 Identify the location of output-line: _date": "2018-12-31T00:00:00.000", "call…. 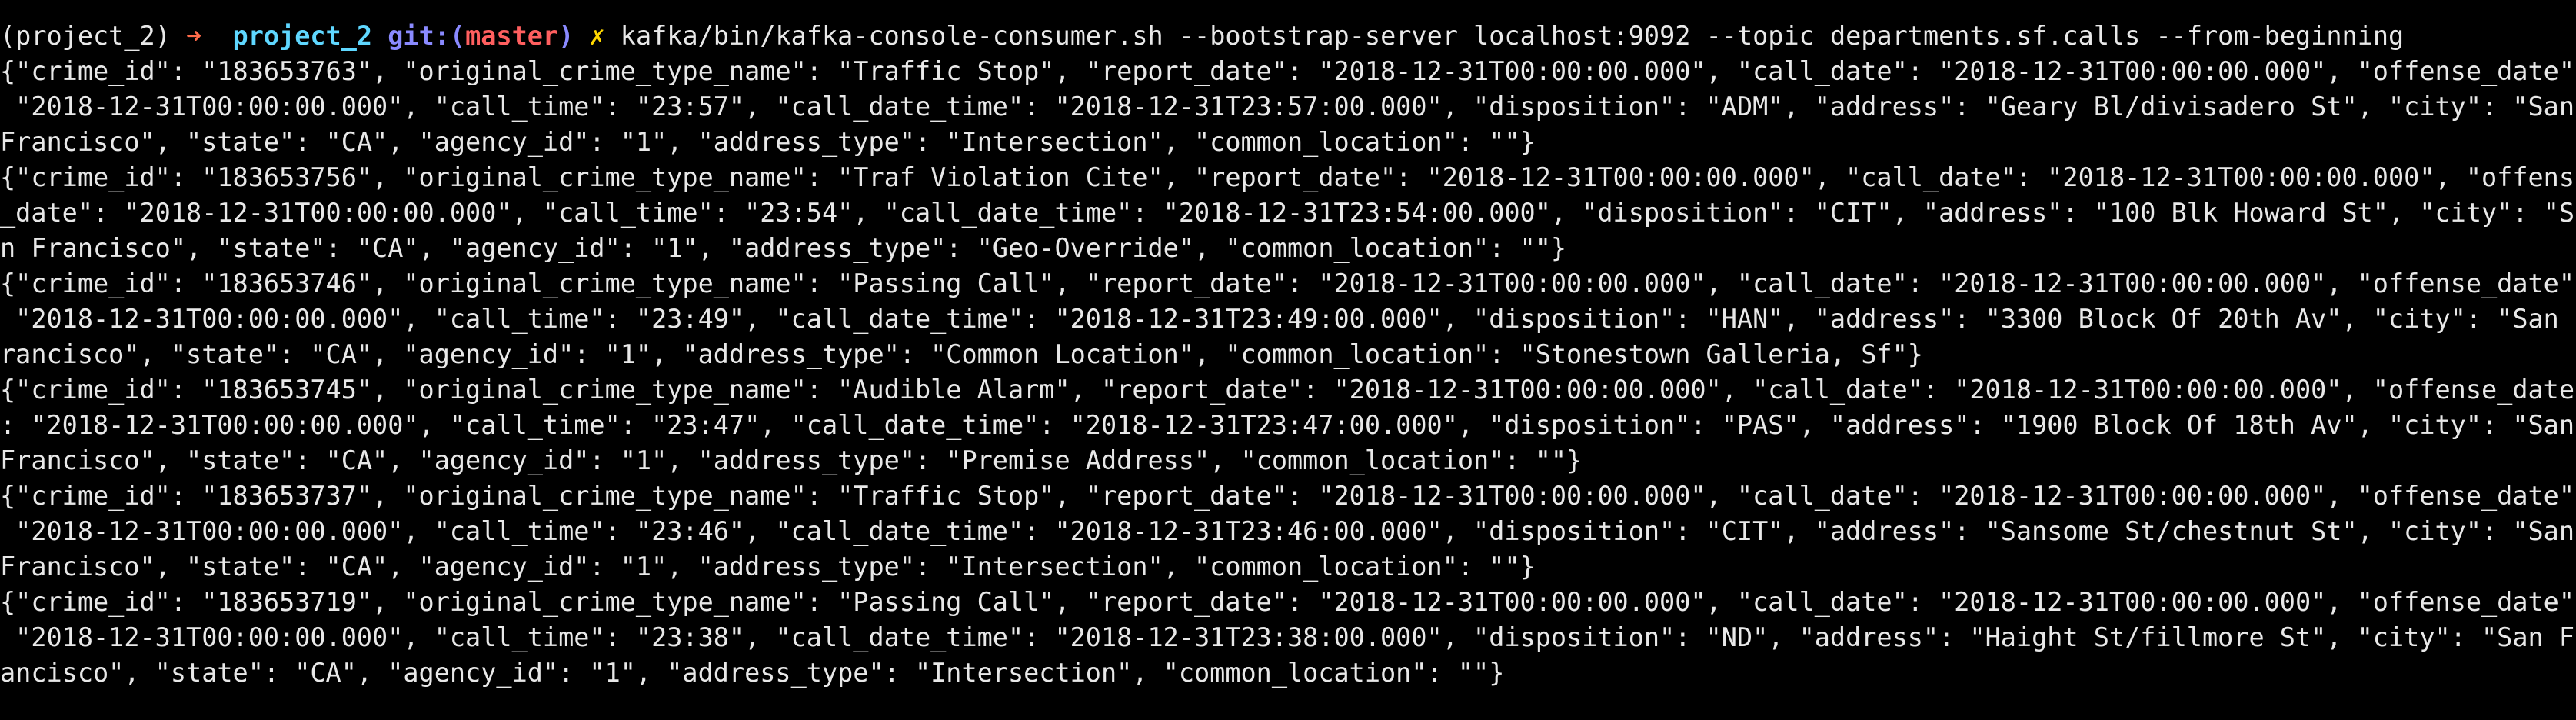
(1288, 213).